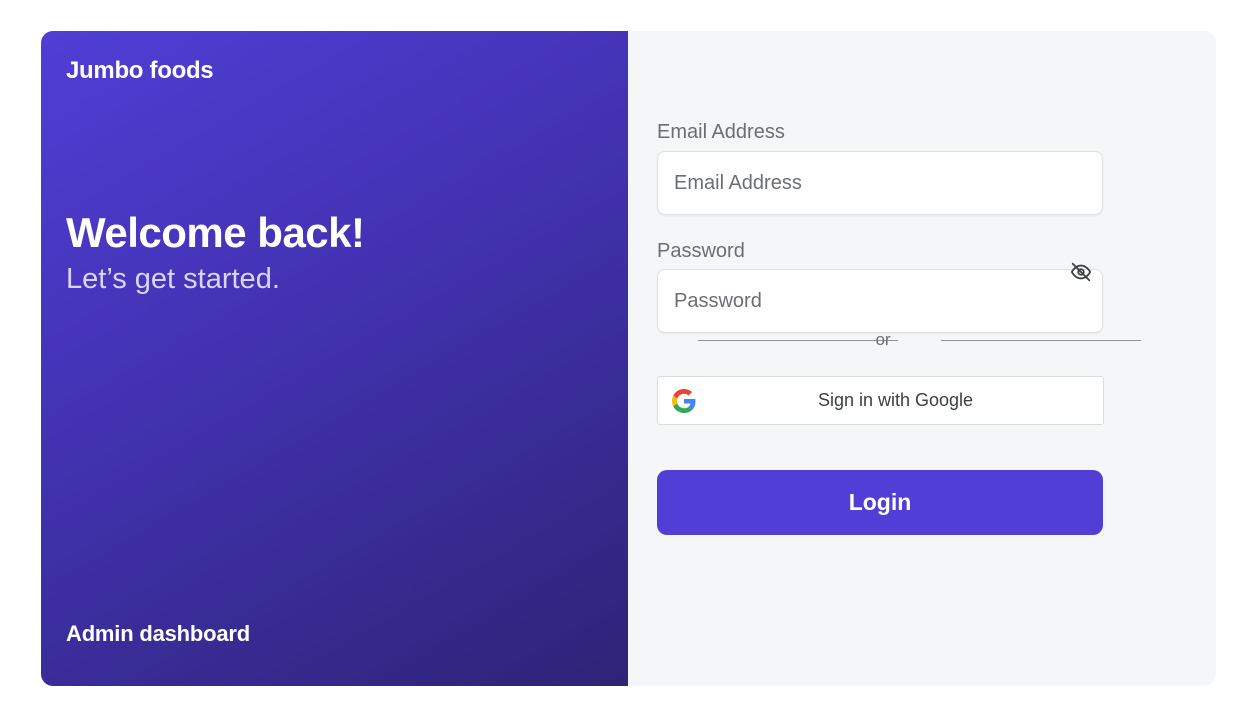 The height and width of the screenshot is (712, 1242). Describe the element at coordinates (158, 633) in the screenshot. I see `admin-dashboard-label: Admin dashboard` at that location.